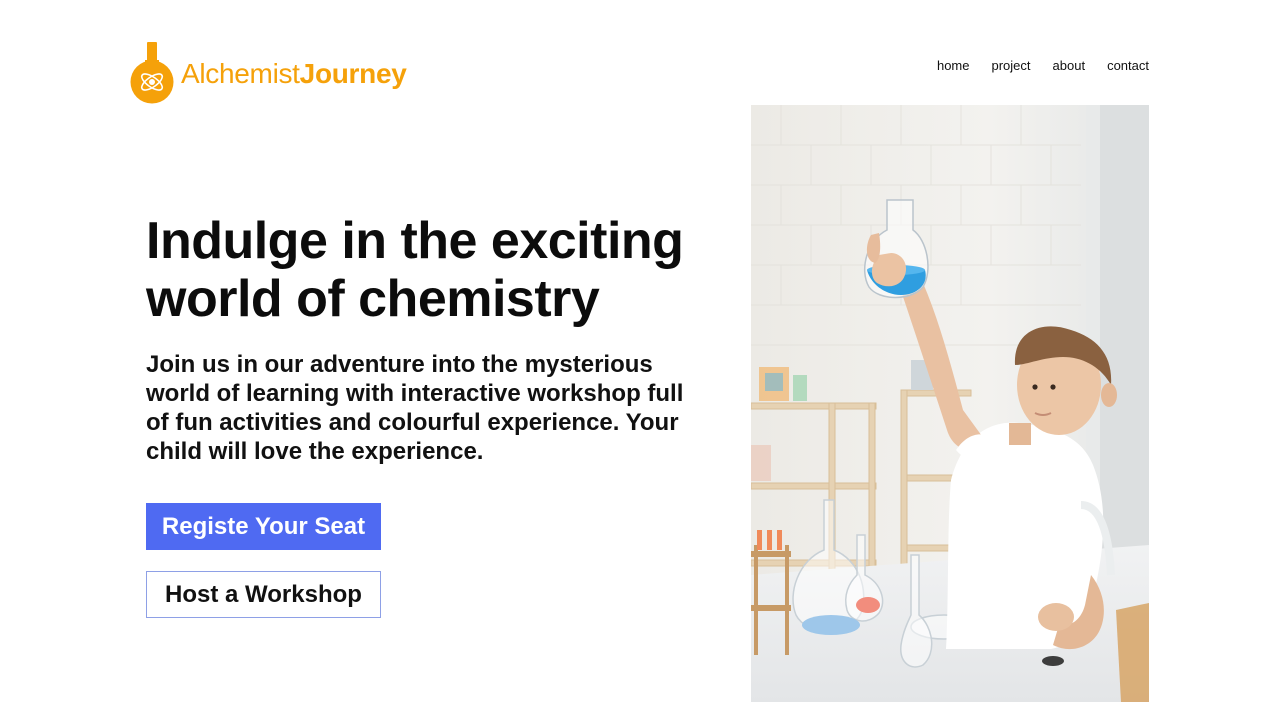 The width and height of the screenshot is (1280, 720). I want to click on nav-item-contact: contact, so click(1128, 66).